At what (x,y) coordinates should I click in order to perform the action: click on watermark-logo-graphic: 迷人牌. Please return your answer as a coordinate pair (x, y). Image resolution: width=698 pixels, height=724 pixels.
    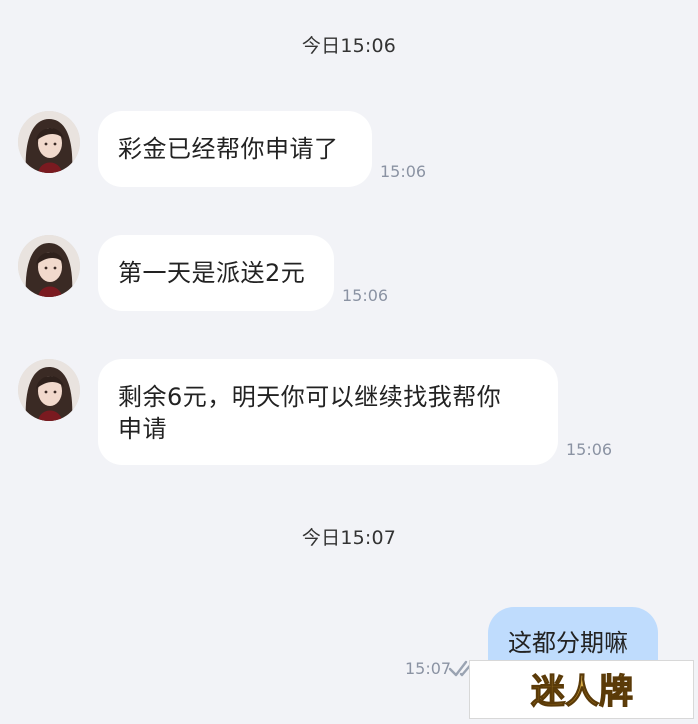
    Looking at the image, I should click on (581, 691).